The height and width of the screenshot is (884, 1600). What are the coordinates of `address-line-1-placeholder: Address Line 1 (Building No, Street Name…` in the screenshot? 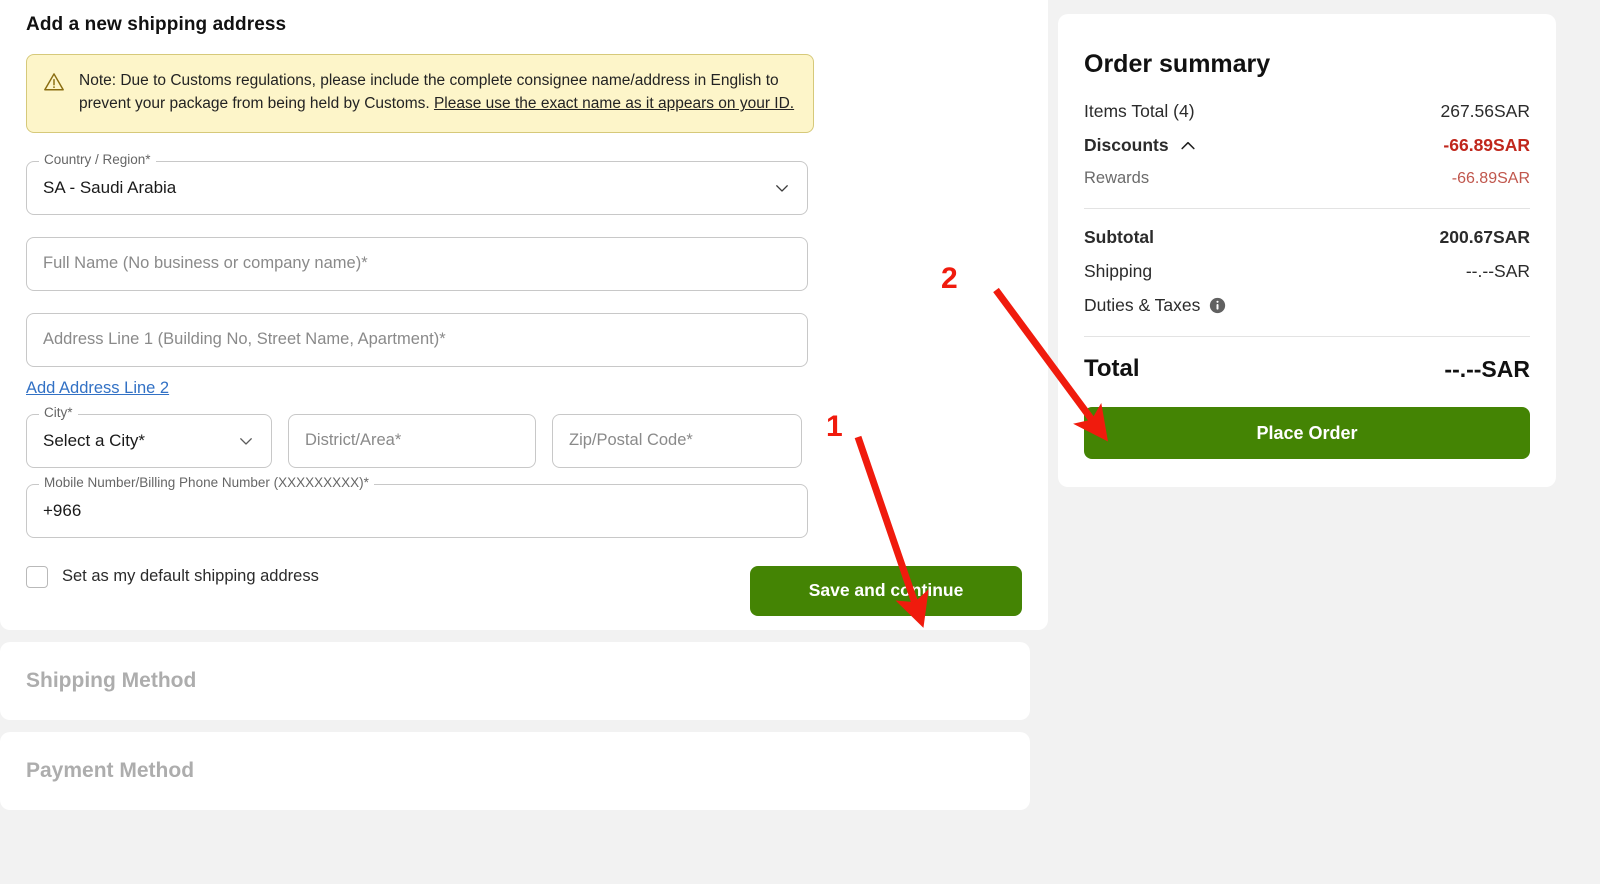 It's located at (244, 339).